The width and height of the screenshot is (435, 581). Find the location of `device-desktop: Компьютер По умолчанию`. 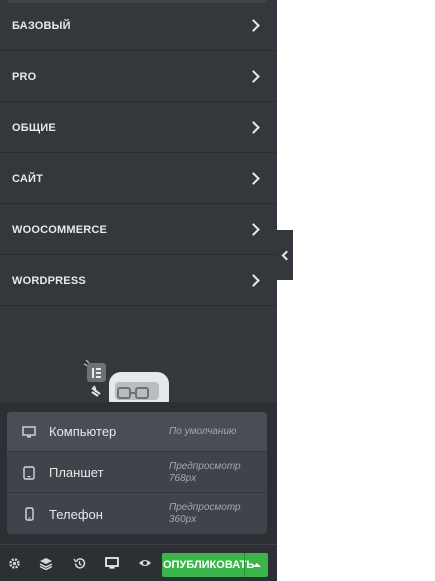

device-desktop: Компьютер По умолчанию is located at coordinates (137, 432).